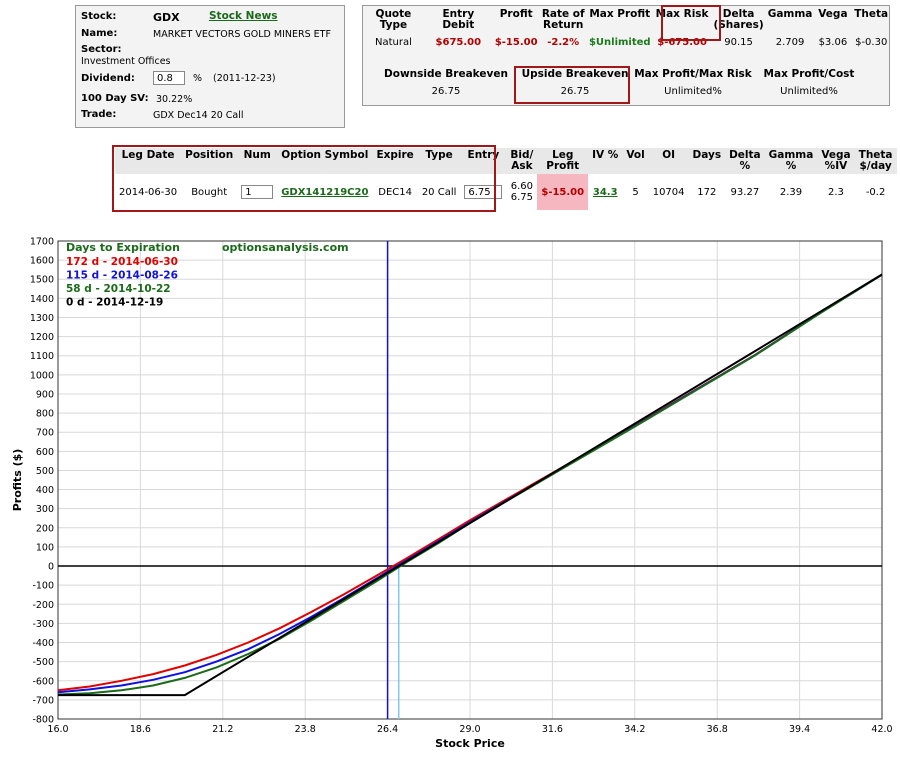 The width and height of the screenshot is (900, 765). I want to click on watermark-text: optionsanalysis.com, so click(285, 247).